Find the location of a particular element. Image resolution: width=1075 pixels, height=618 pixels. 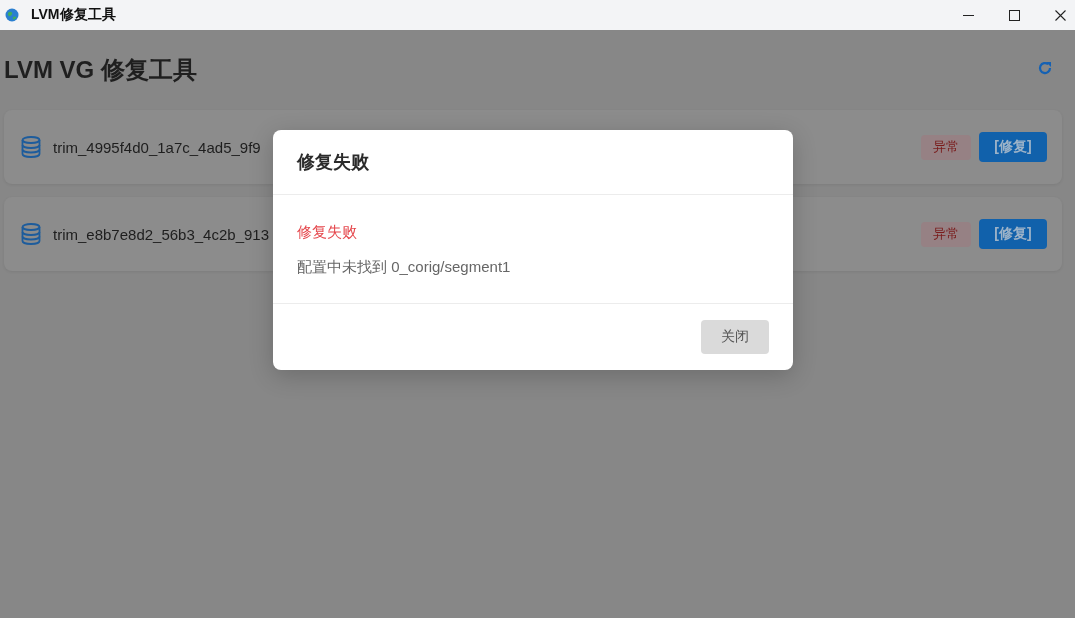

globe-icon is located at coordinates (12, 15).